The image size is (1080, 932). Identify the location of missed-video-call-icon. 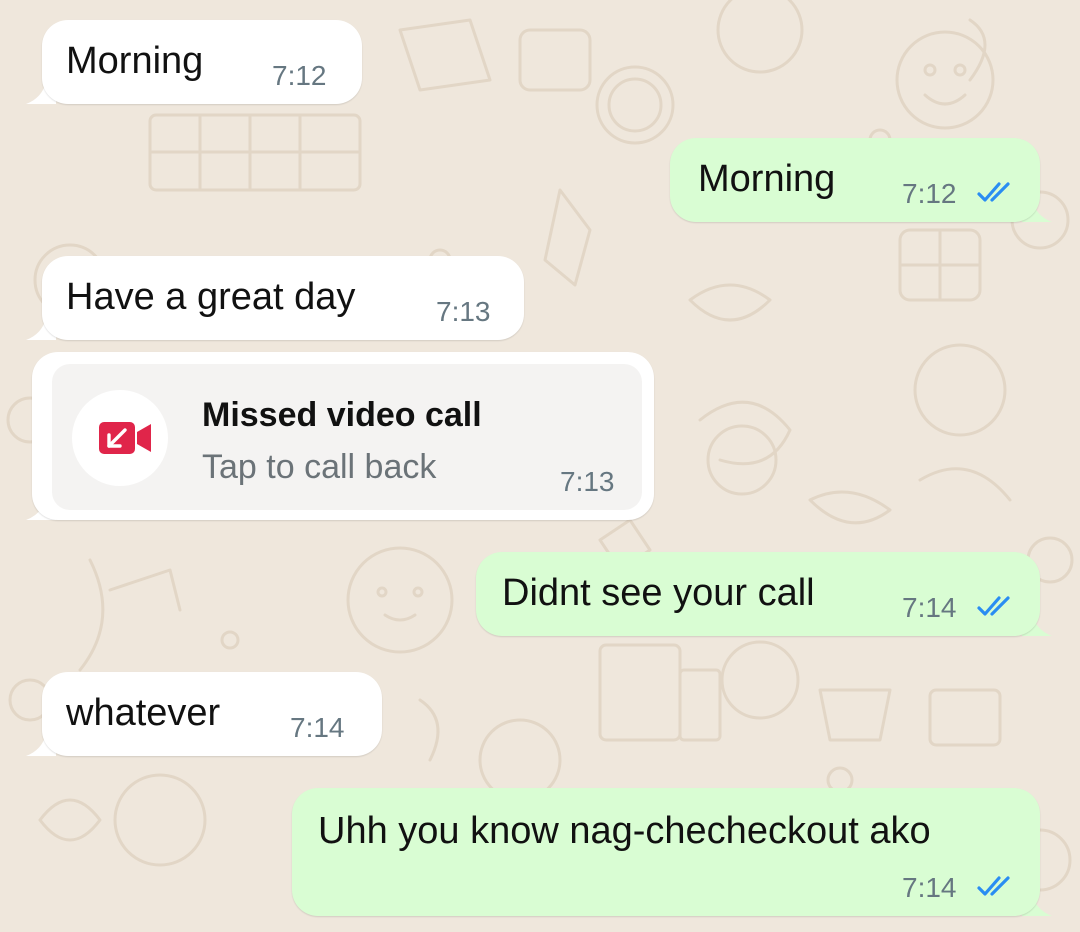
(125, 438).